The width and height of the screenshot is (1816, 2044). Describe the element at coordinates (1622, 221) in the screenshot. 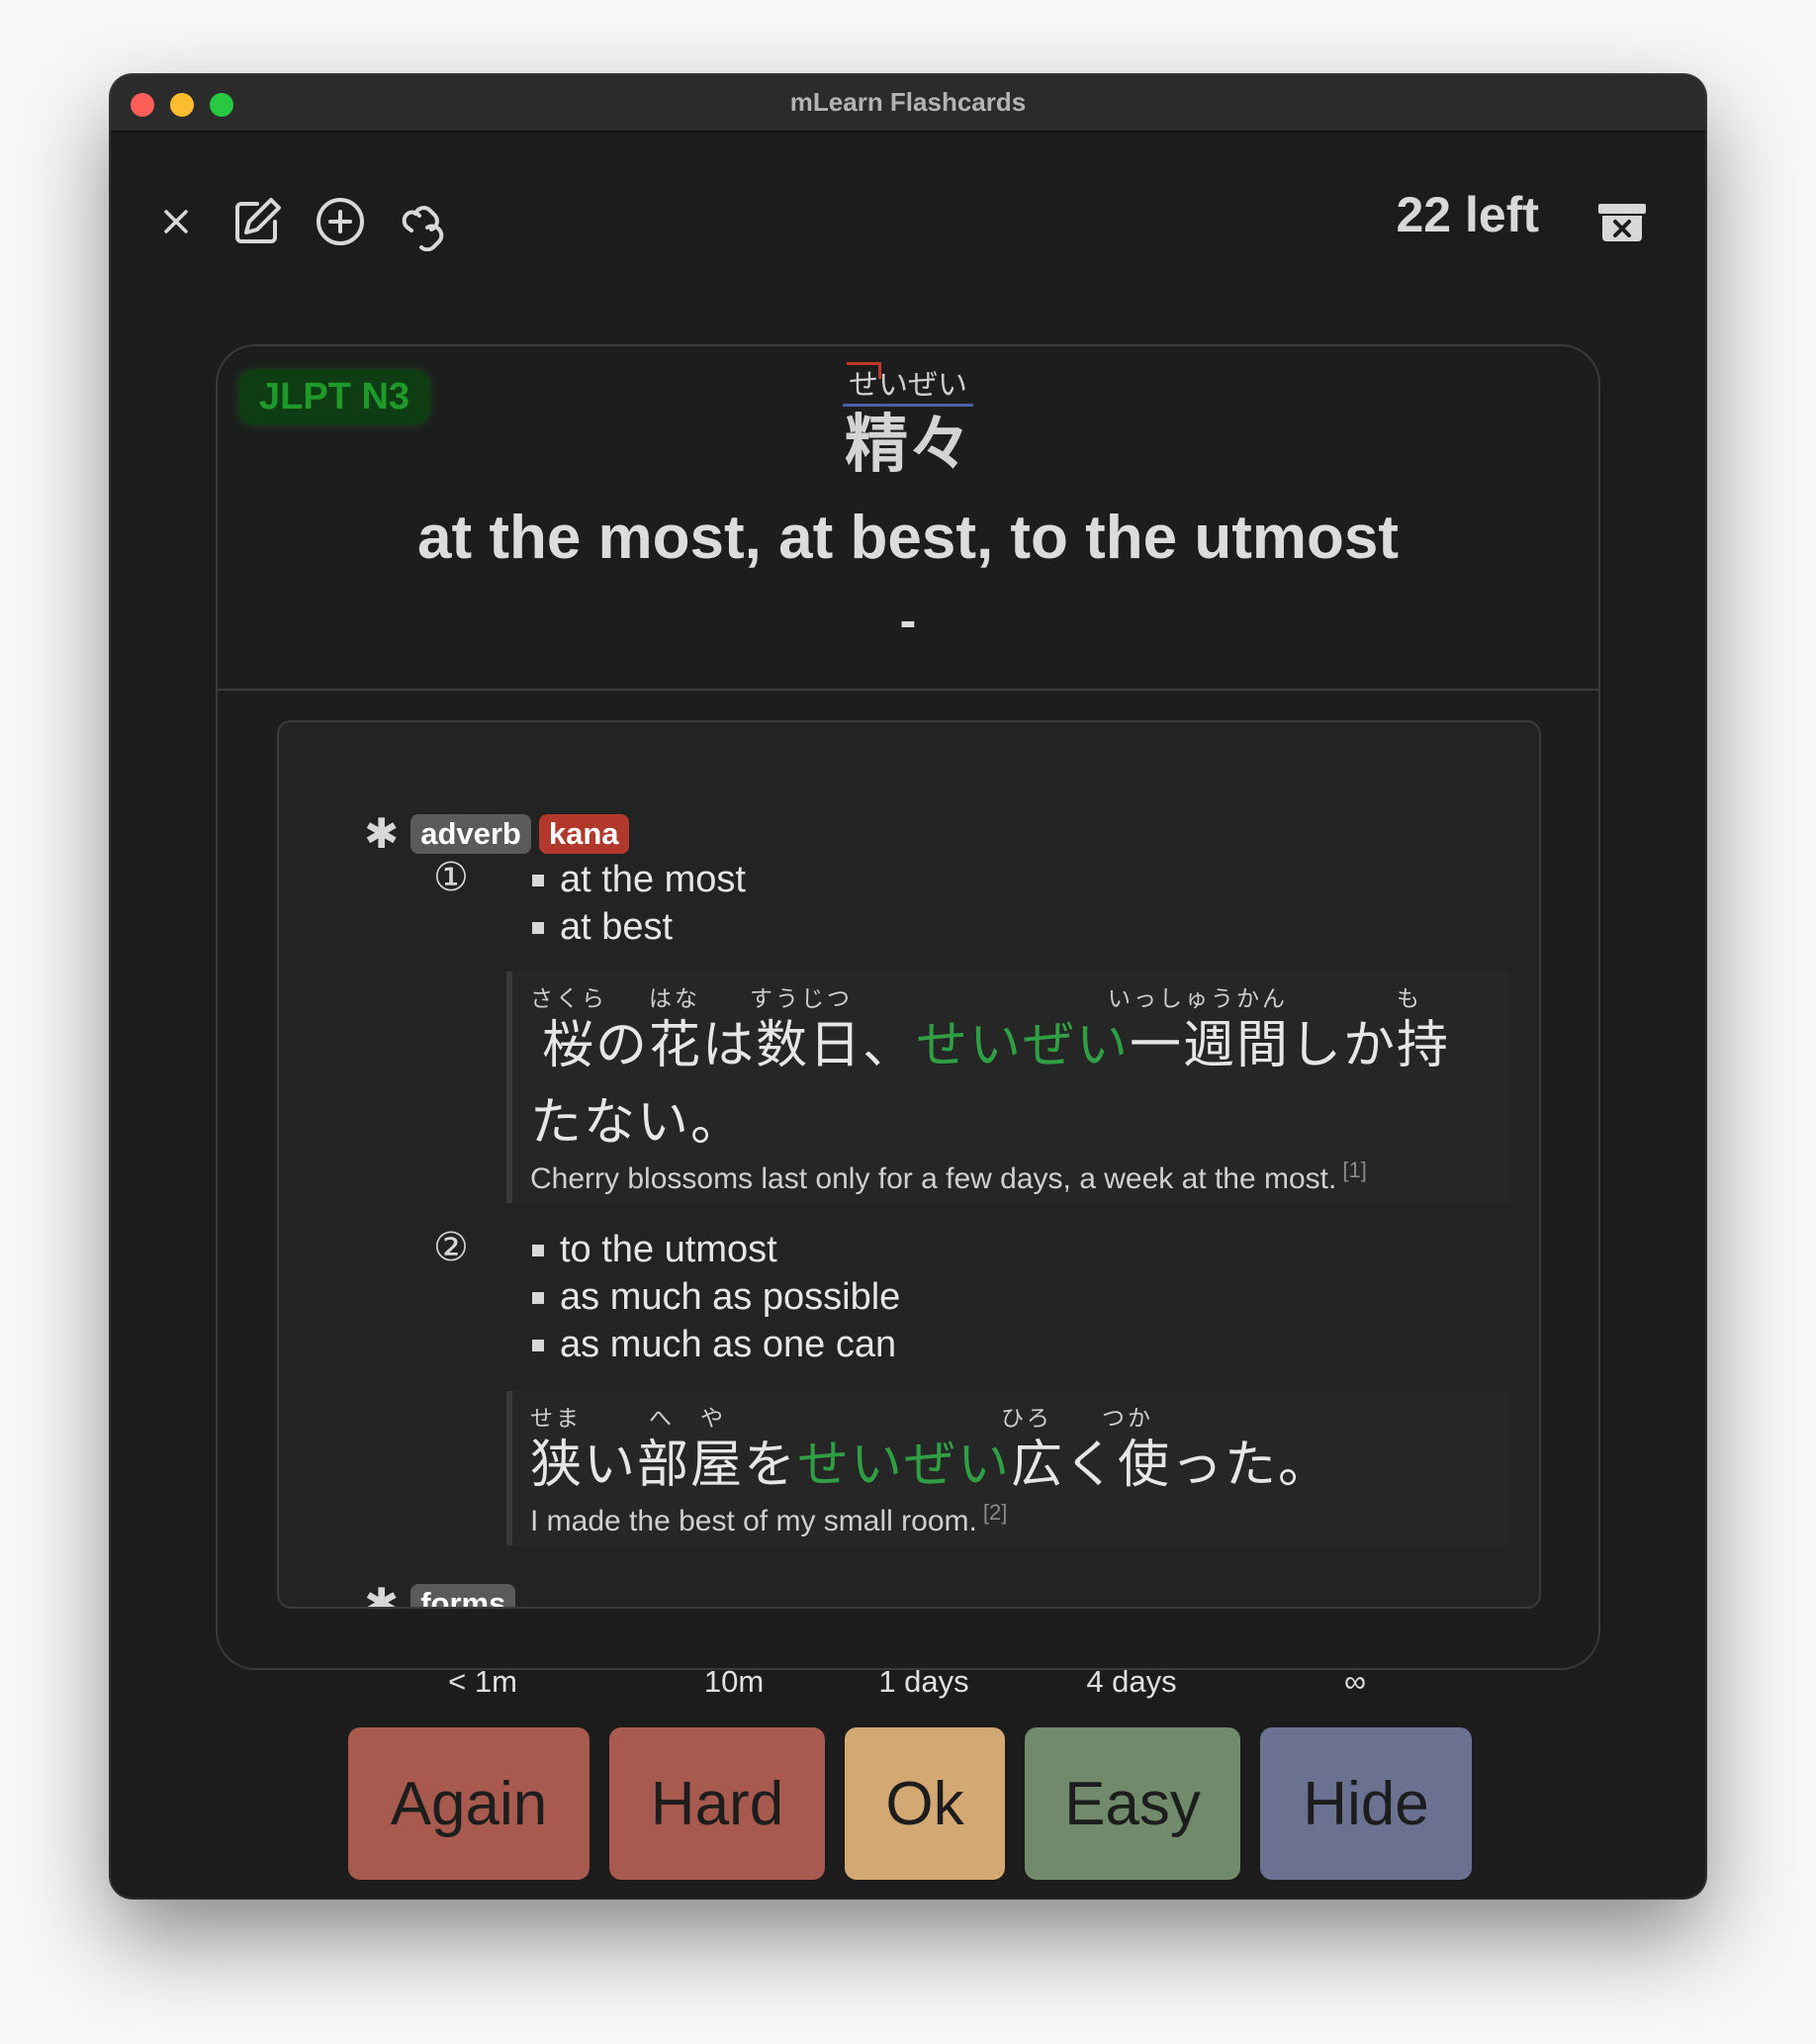

I see `archive-icon` at that location.